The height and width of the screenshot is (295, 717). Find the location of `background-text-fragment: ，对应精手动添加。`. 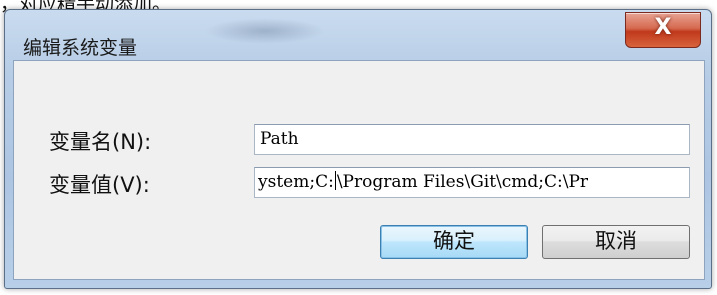

background-text-fragment: ，对应精手动添加。 is located at coordinates (86, 7).